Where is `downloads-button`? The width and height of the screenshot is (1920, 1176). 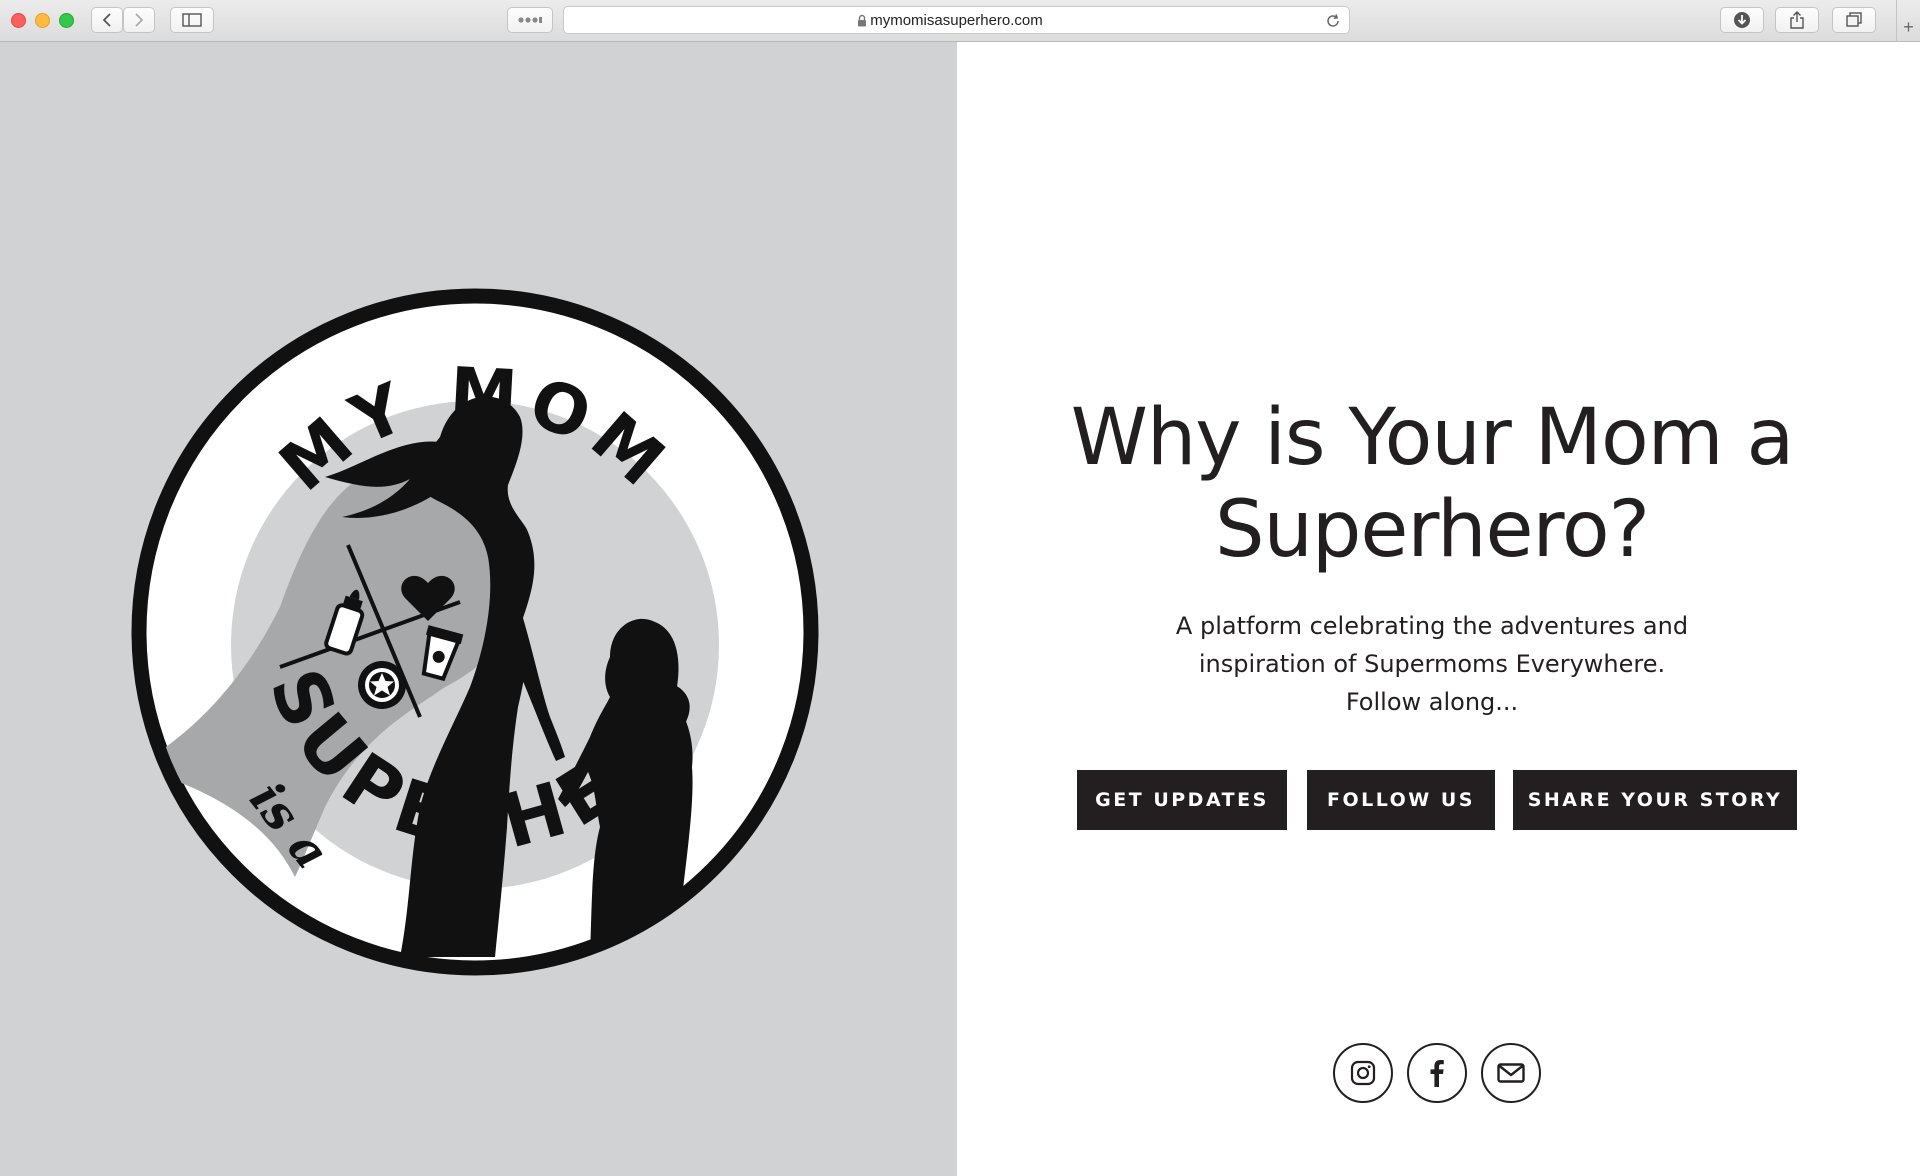
downloads-button is located at coordinates (1742, 20).